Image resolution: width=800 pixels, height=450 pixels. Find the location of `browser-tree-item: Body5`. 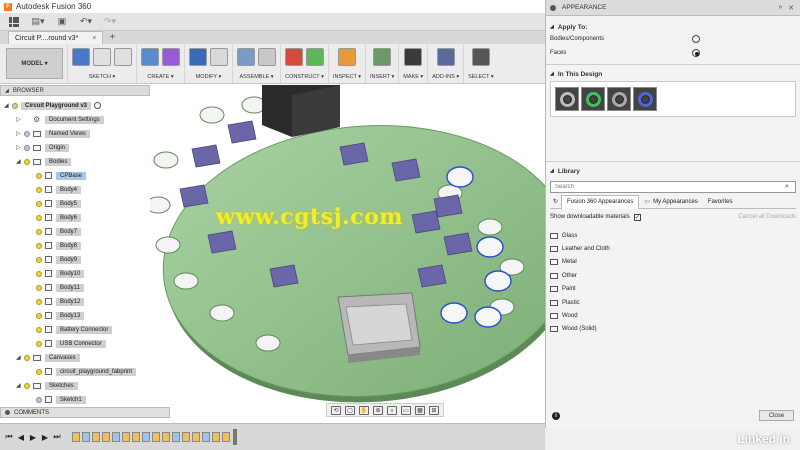

browser-tree-item: Body5 is located at coordinates (55, 203).